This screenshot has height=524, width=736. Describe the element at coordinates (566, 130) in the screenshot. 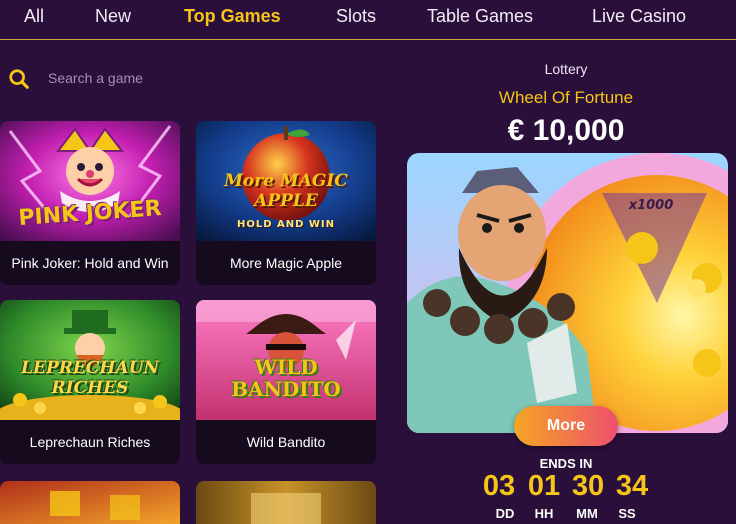

I see `jackpot-amount: € 10,000` at that location.